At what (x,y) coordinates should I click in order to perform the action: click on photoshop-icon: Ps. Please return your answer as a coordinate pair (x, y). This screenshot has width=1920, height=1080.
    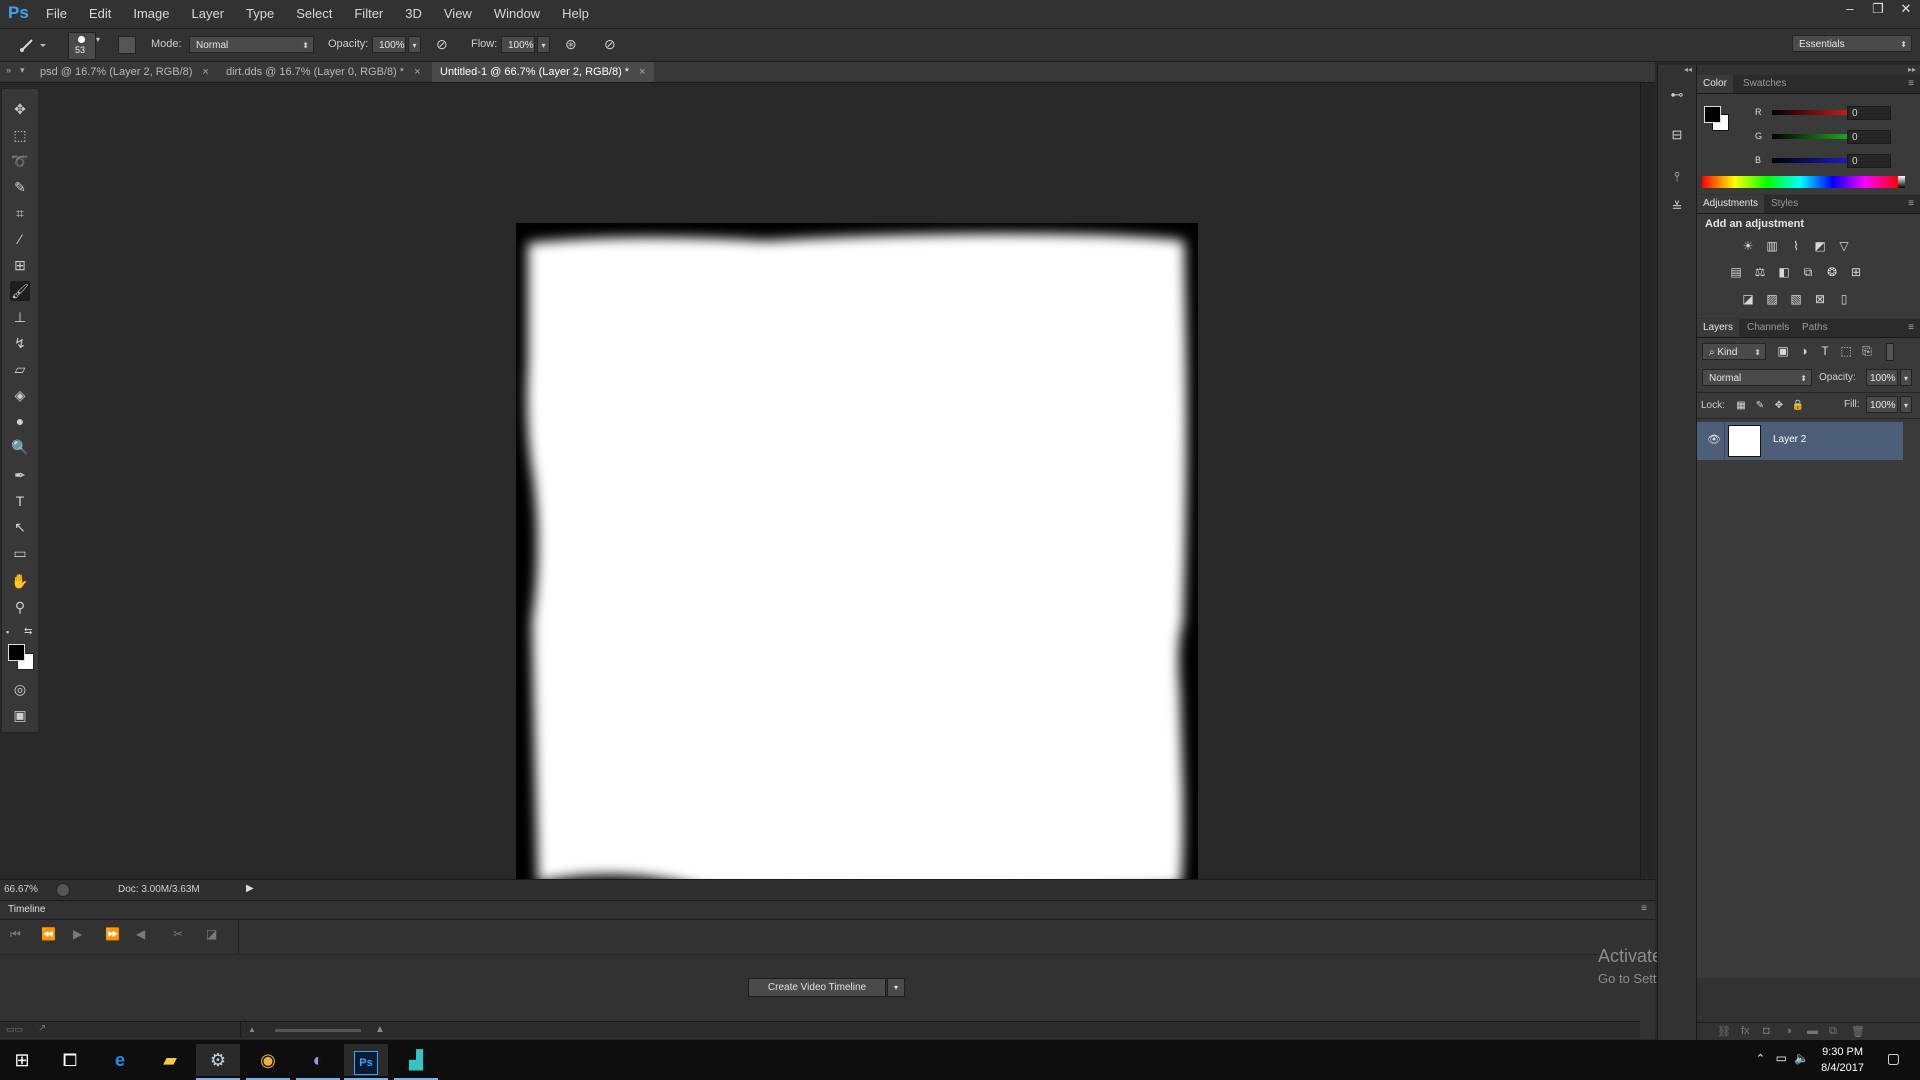
    Looking at the image, I should click on (366, 1062).